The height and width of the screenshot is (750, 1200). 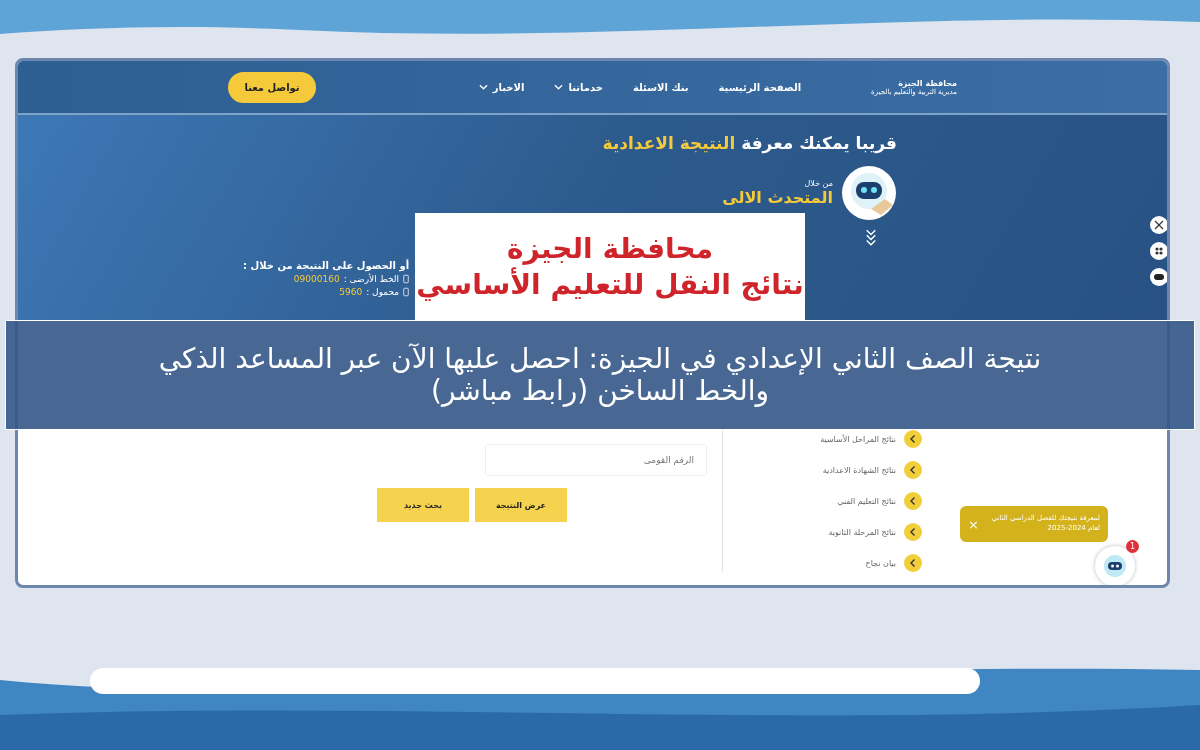 I want to click on title-card-heading: محافظة الجيزة, so click(x=610, y=248).